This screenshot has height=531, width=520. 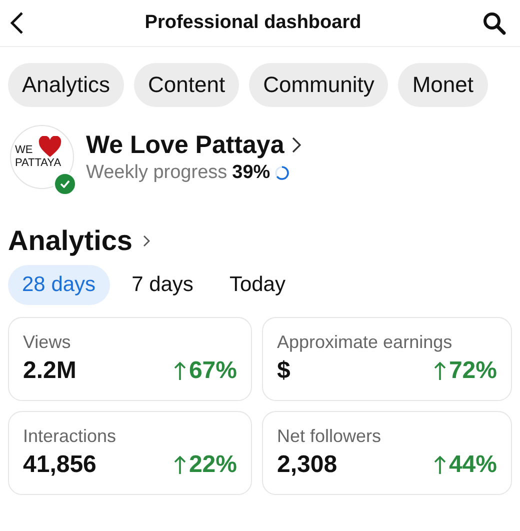 What do you see at coordinates (17, 23) in the screenshot?
I see `back-button` at bounding box center [17, 23].